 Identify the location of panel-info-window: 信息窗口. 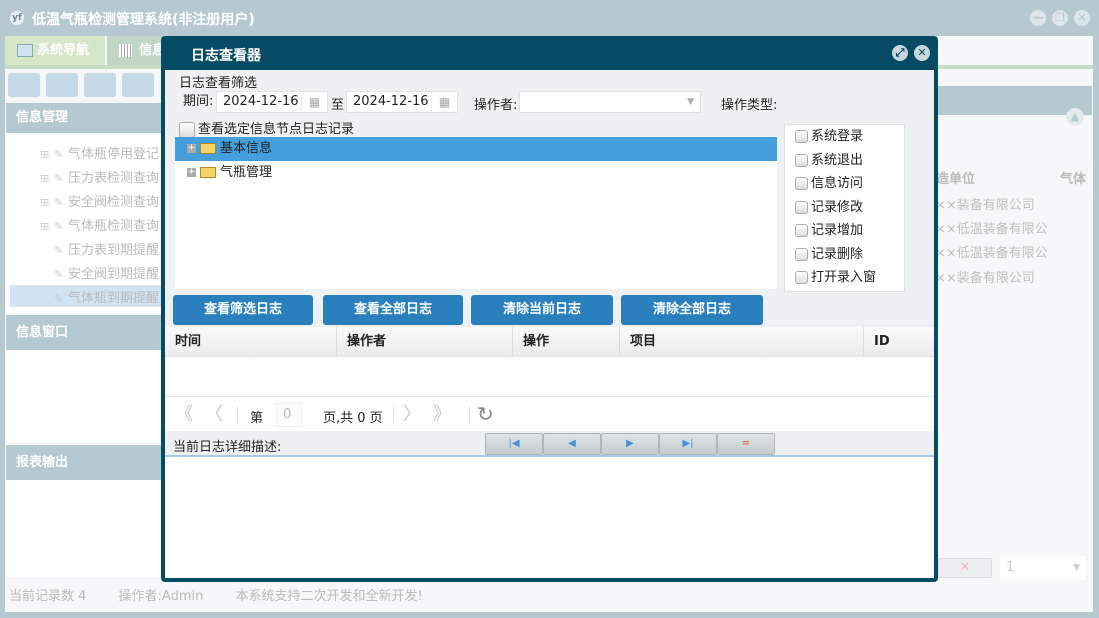
(83, 332).